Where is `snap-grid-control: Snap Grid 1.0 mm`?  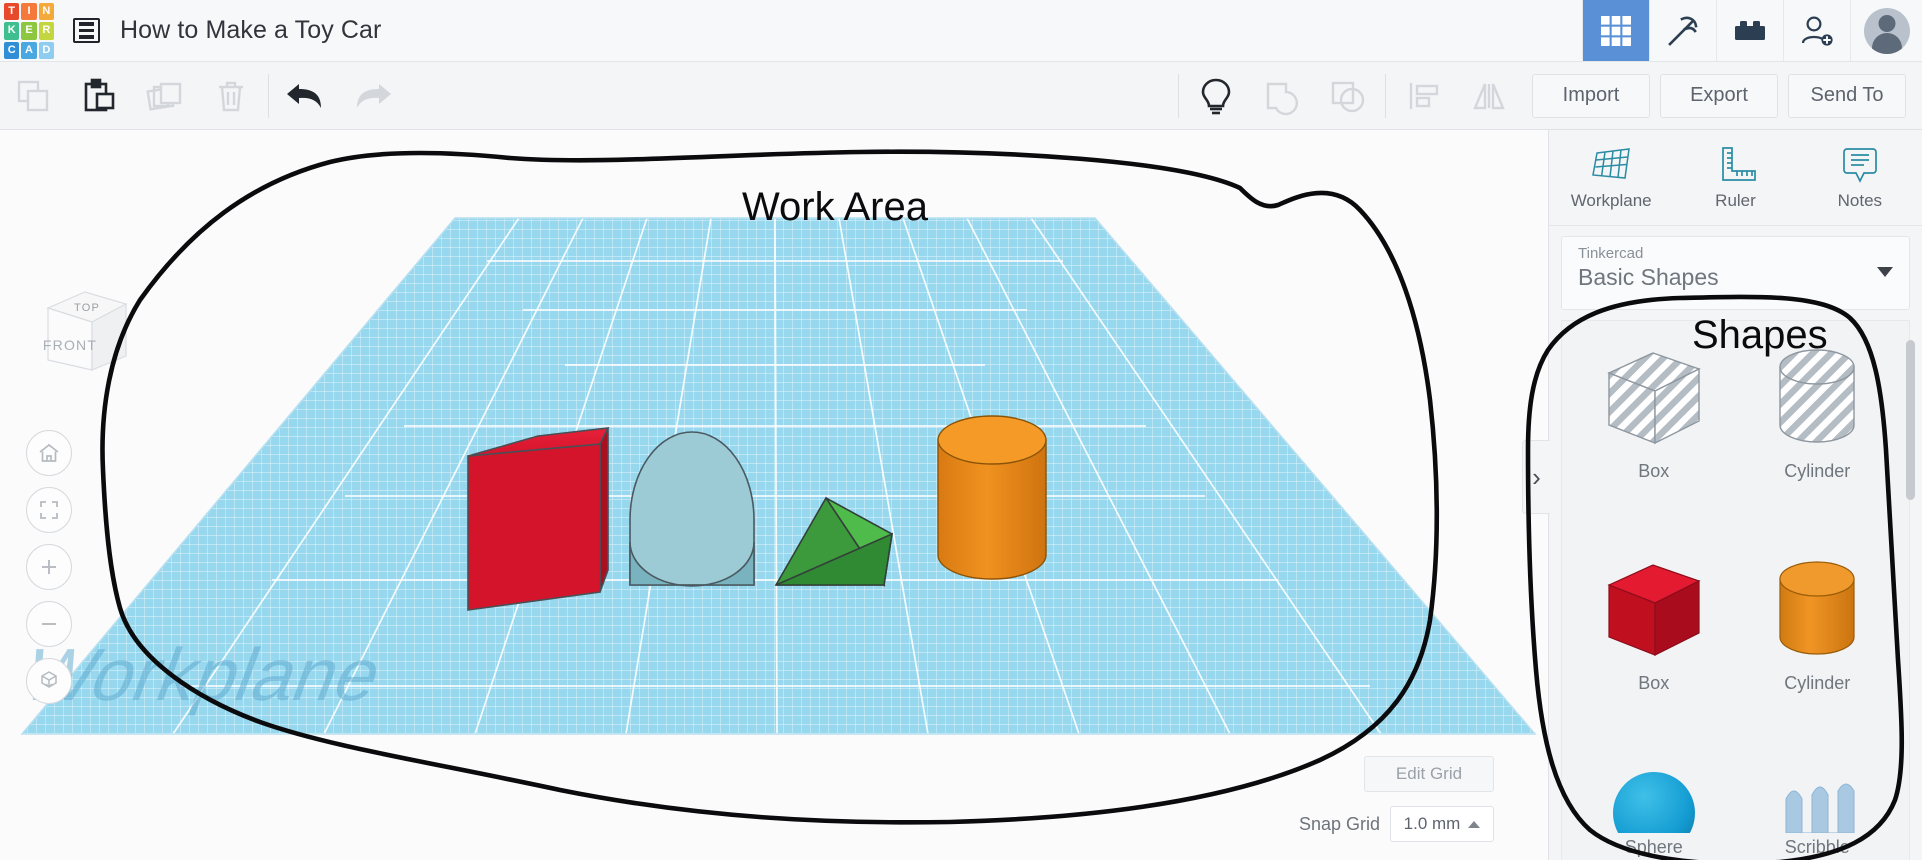
snap-grid-control: Snap Grid 1.0 mm is located at coordinates (1396, 824).